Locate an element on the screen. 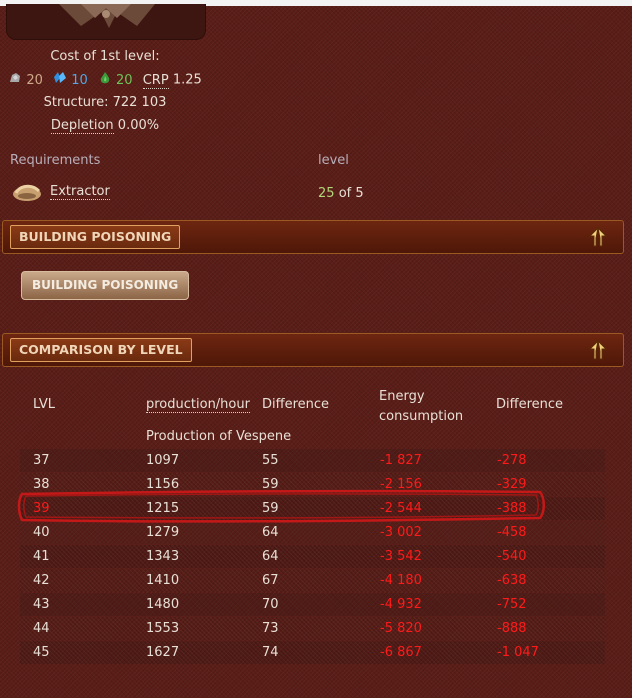 The height and width of the screenshot is (698, 632). col-header-energy: Energy consumption is located at coordinates (421, 407).